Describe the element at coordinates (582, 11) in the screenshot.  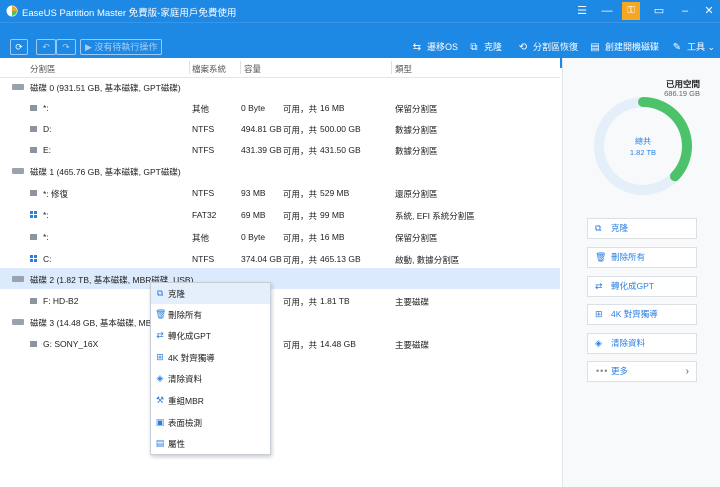
I see `menu-icon: ☰` at that location.